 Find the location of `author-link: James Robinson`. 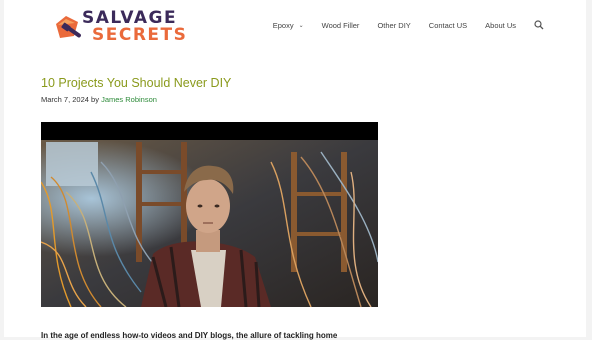

author-link: James Robinson is located at coordinates (129, 99).